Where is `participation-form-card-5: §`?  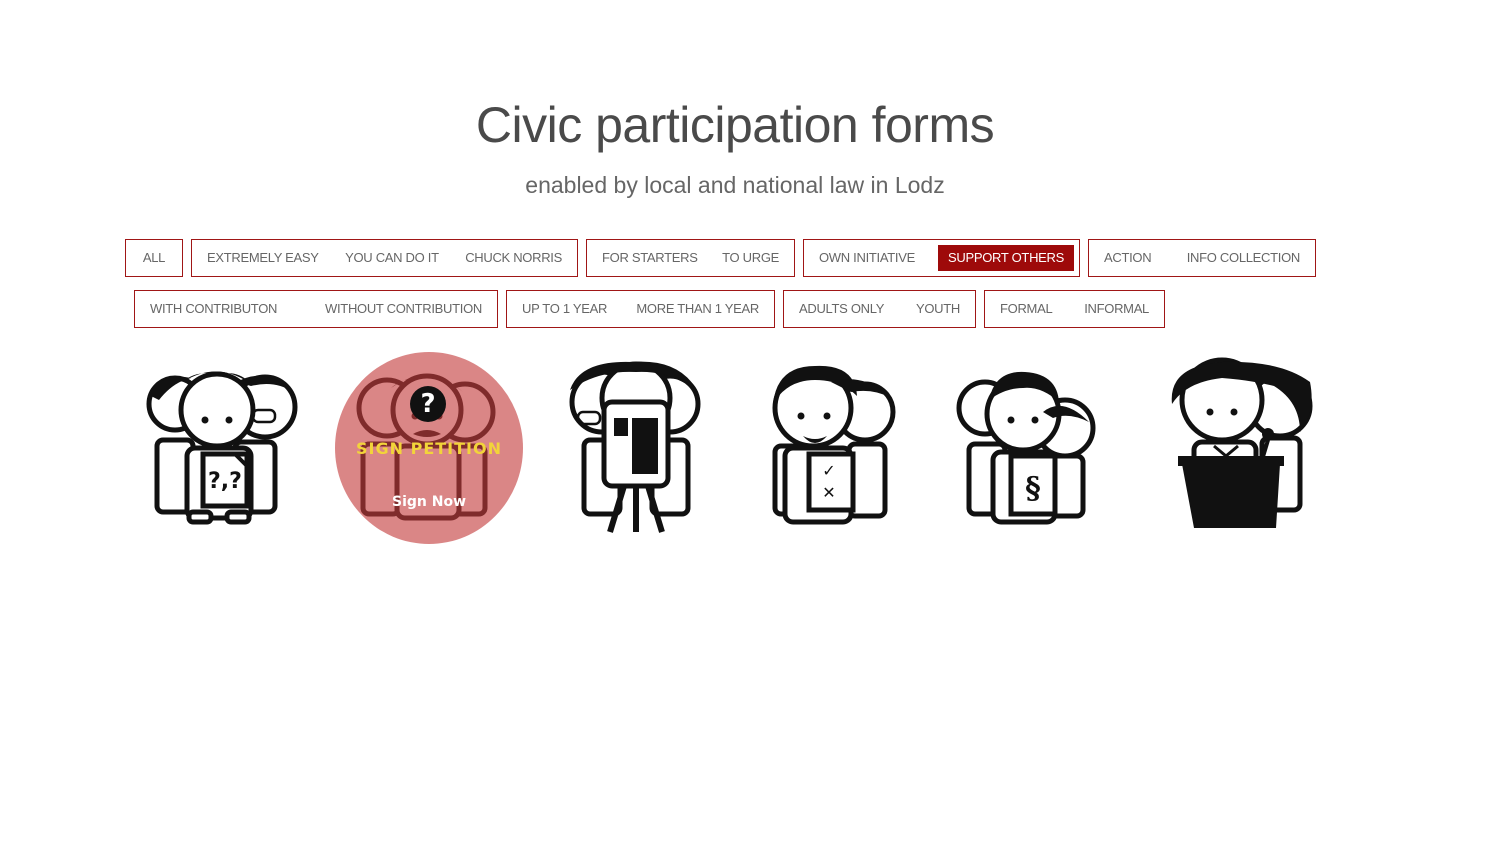
participation-form-card-5: § is located at coordinates (1040, 448).